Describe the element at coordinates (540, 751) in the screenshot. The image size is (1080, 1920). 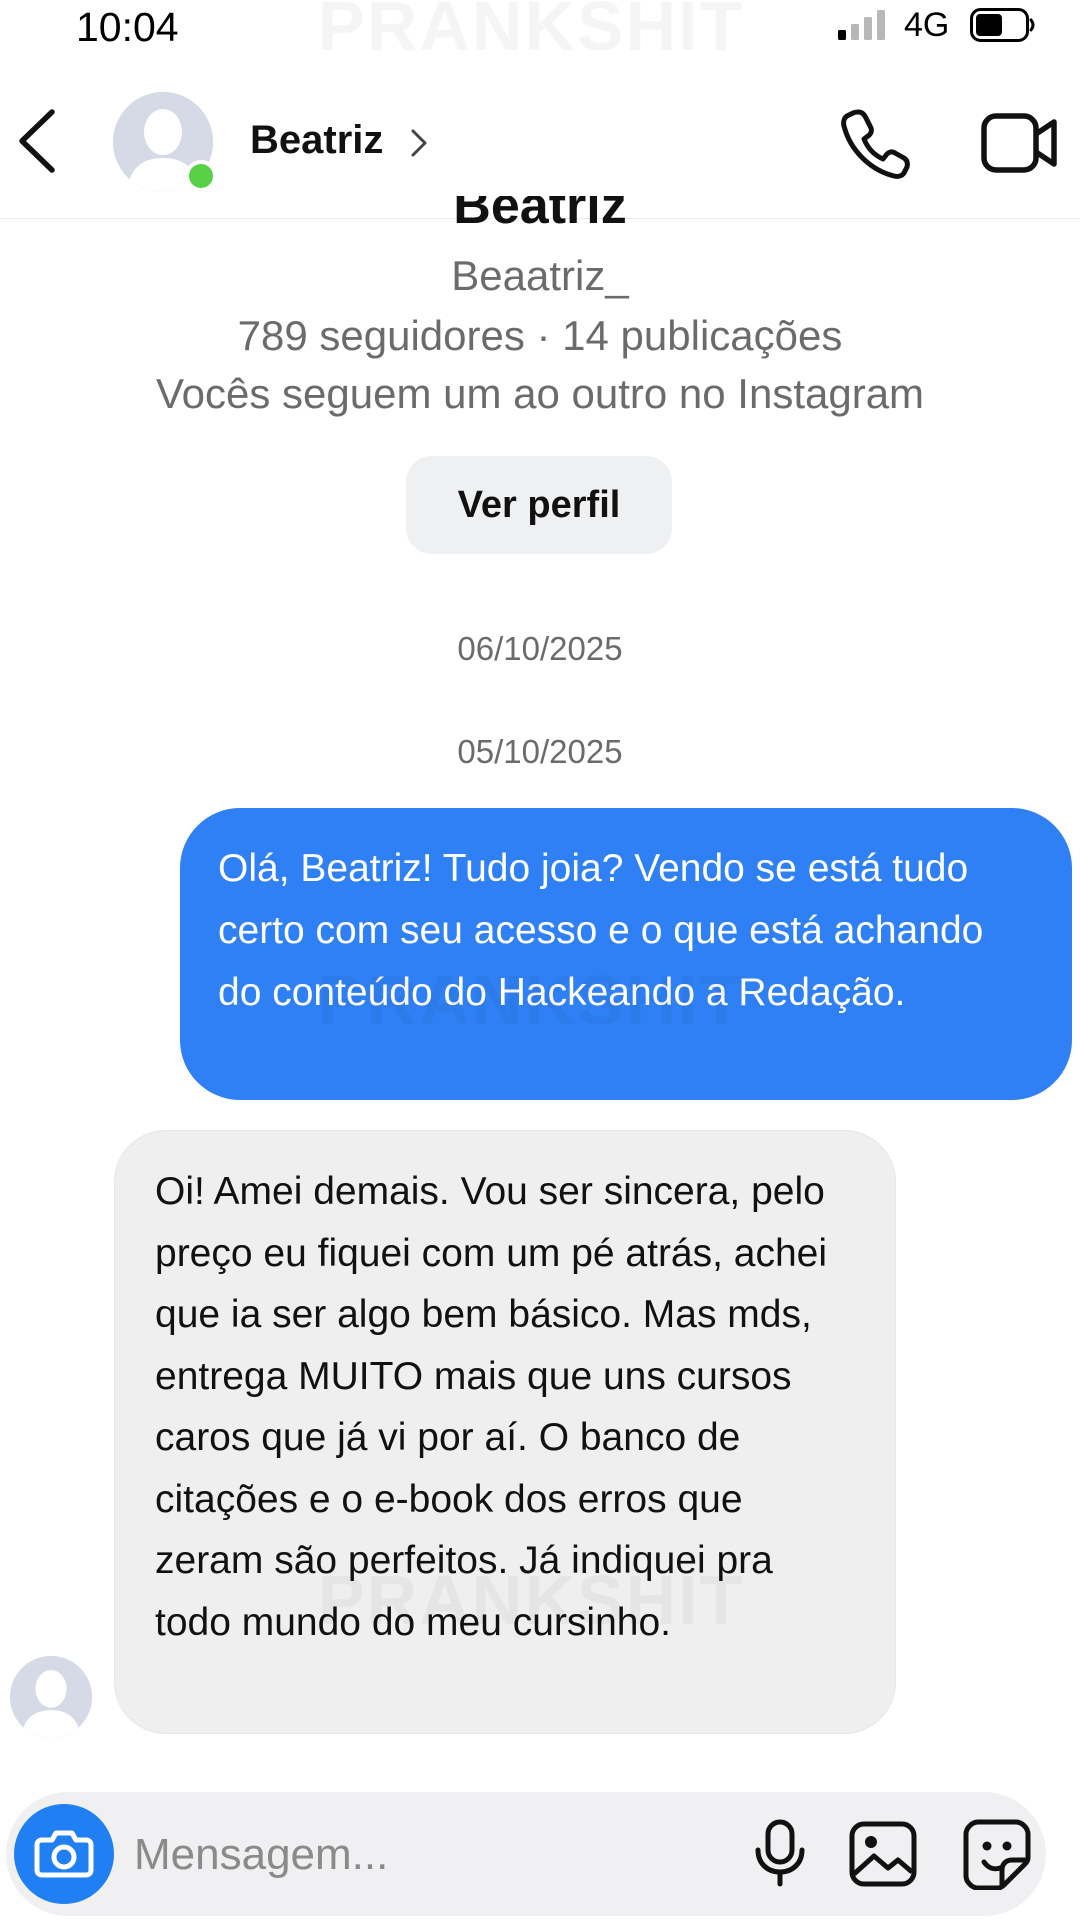
I see `date-separator: 05/10/2025` at that location.